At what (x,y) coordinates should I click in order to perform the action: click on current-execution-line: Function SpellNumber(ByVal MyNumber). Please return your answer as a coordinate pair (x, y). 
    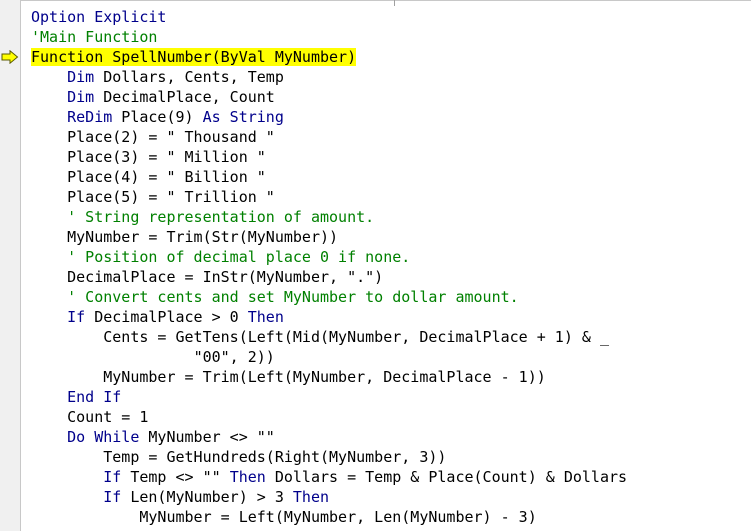
    Looking at the image, I should click on (194, 57).